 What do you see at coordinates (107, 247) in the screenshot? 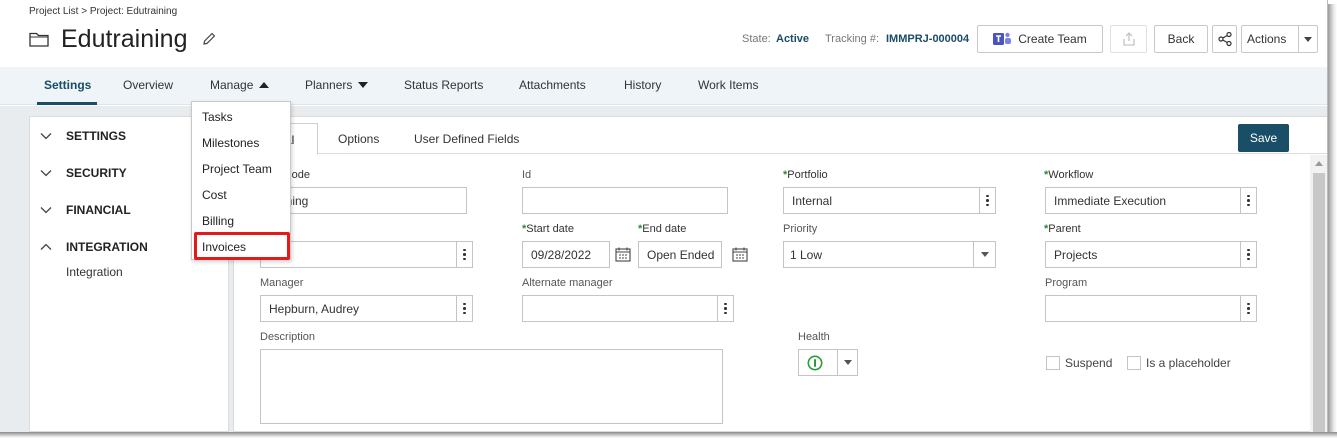
I see `sidebar-section-label: INTEGRATION` at bounding box center [107, 247].